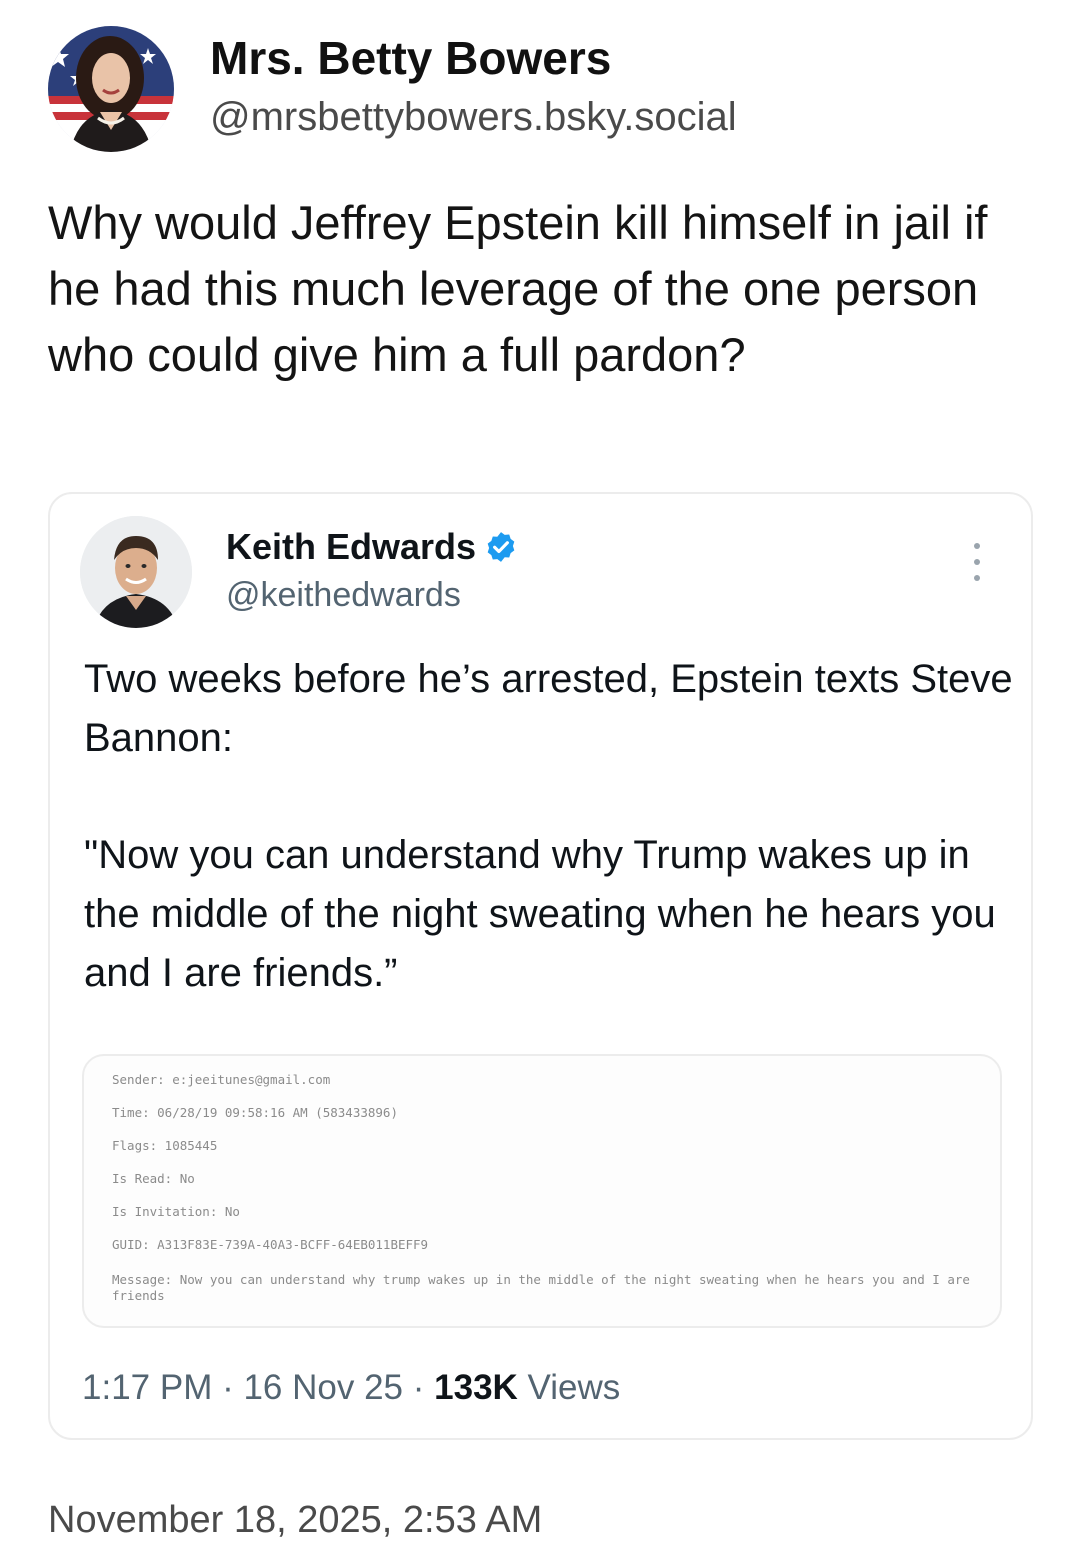 This screenshot has width=1080, height=1555. I want to click on quoted-author-avatar, so click(136, 572).